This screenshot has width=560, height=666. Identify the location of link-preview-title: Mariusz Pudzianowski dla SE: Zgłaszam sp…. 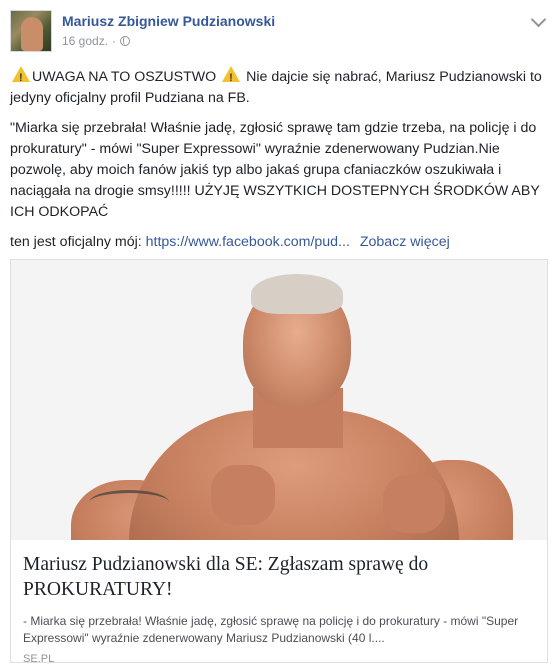
(279, 577).